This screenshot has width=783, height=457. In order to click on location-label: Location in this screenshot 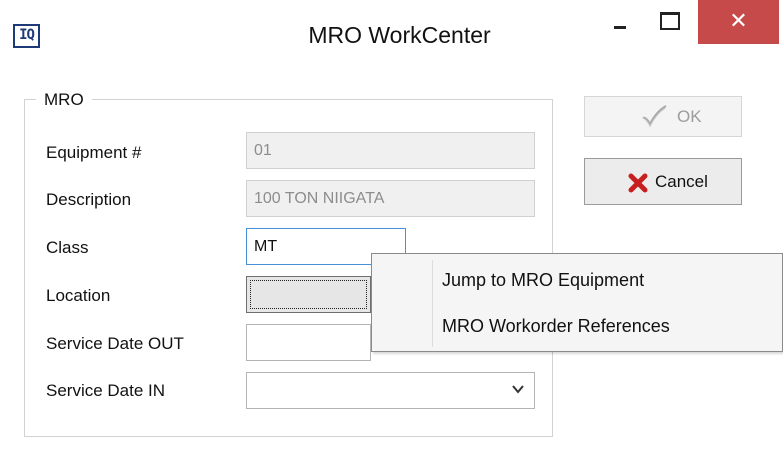, I will do `click(78, 295)`.